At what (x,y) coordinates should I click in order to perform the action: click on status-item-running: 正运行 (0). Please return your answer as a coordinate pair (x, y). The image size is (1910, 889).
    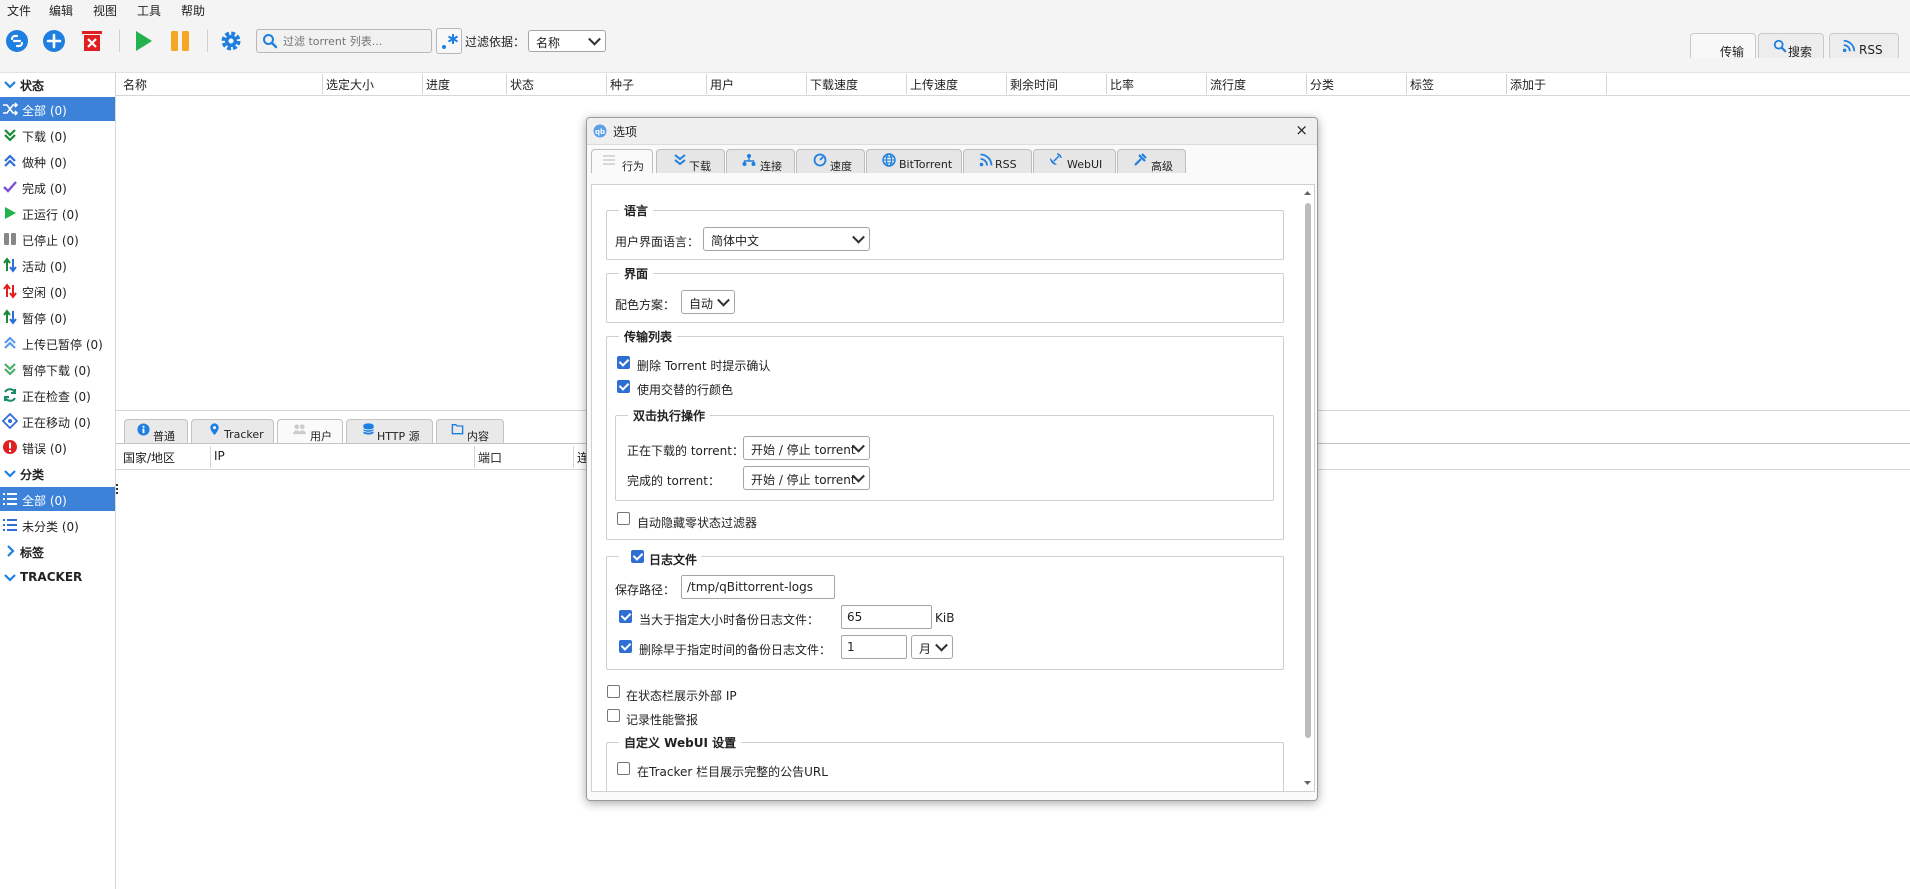
    Looking at the image, I should click on (57, 213).